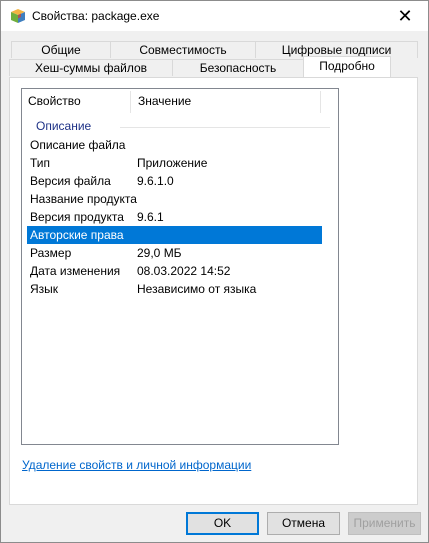  Describe the element at coordinates (347, 66) in the screenshot. I see `tab-details: Подробно` at that location.